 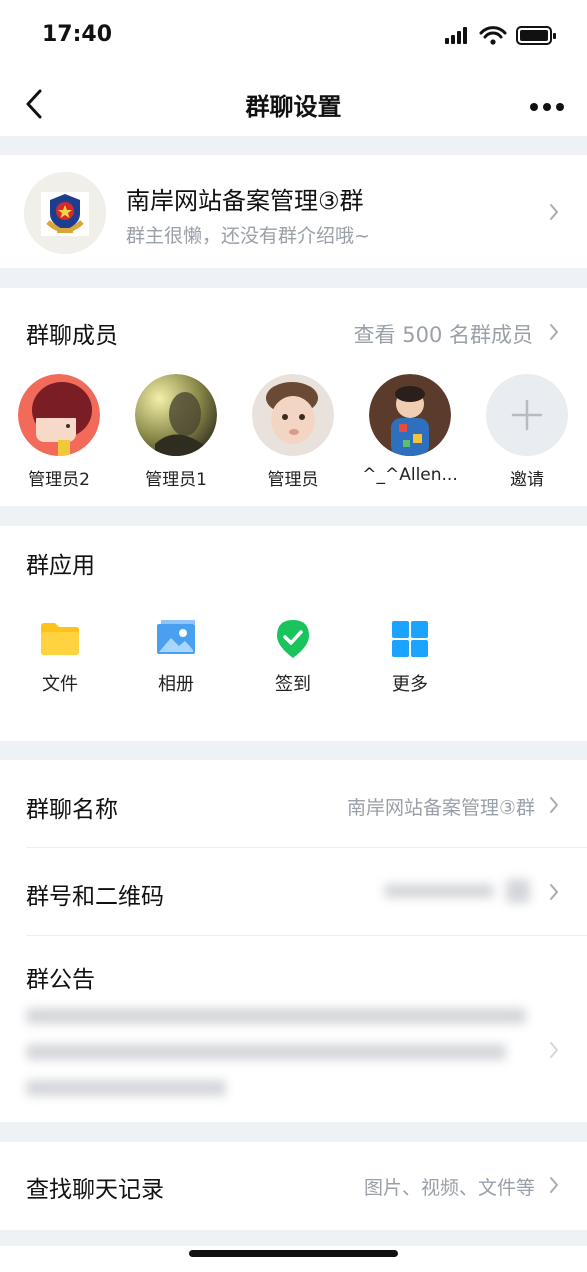 What do you see at coordinates (248, 236) in the screenshot?
I see `group-intro: 群主很懒，还没有群介绍哦~` at bounding box center [248, 236].